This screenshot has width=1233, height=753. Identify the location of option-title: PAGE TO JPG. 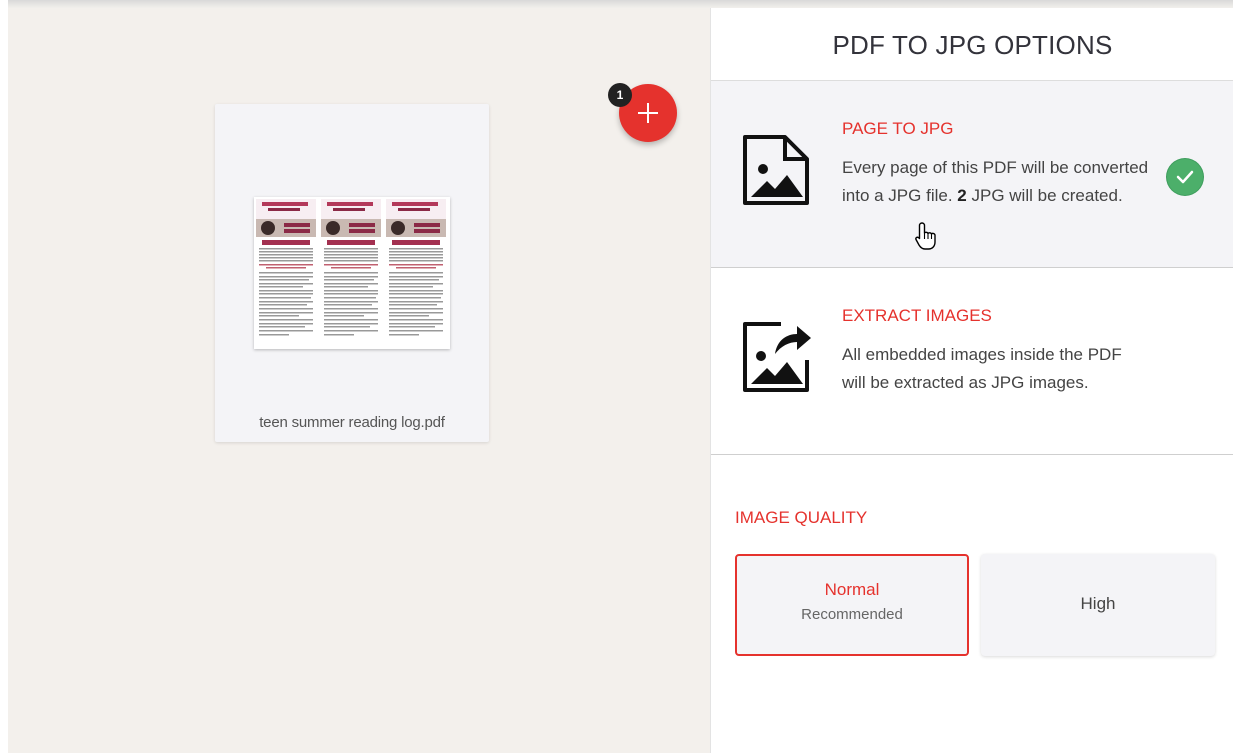
(898, 128).